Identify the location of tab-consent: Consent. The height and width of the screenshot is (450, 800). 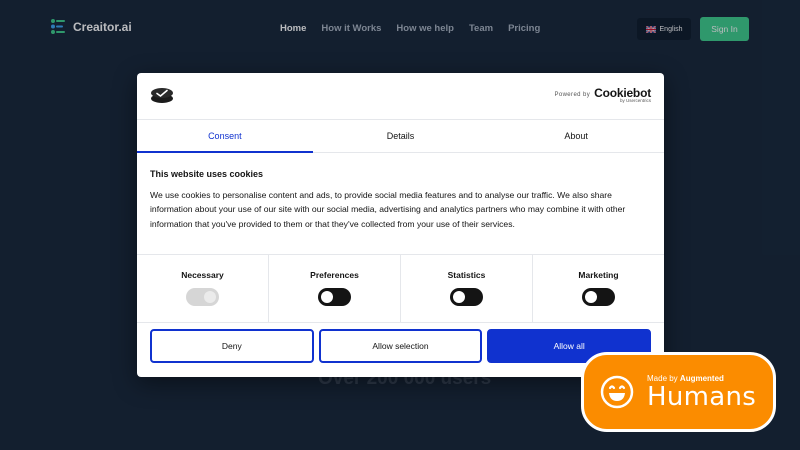
(225, 136).